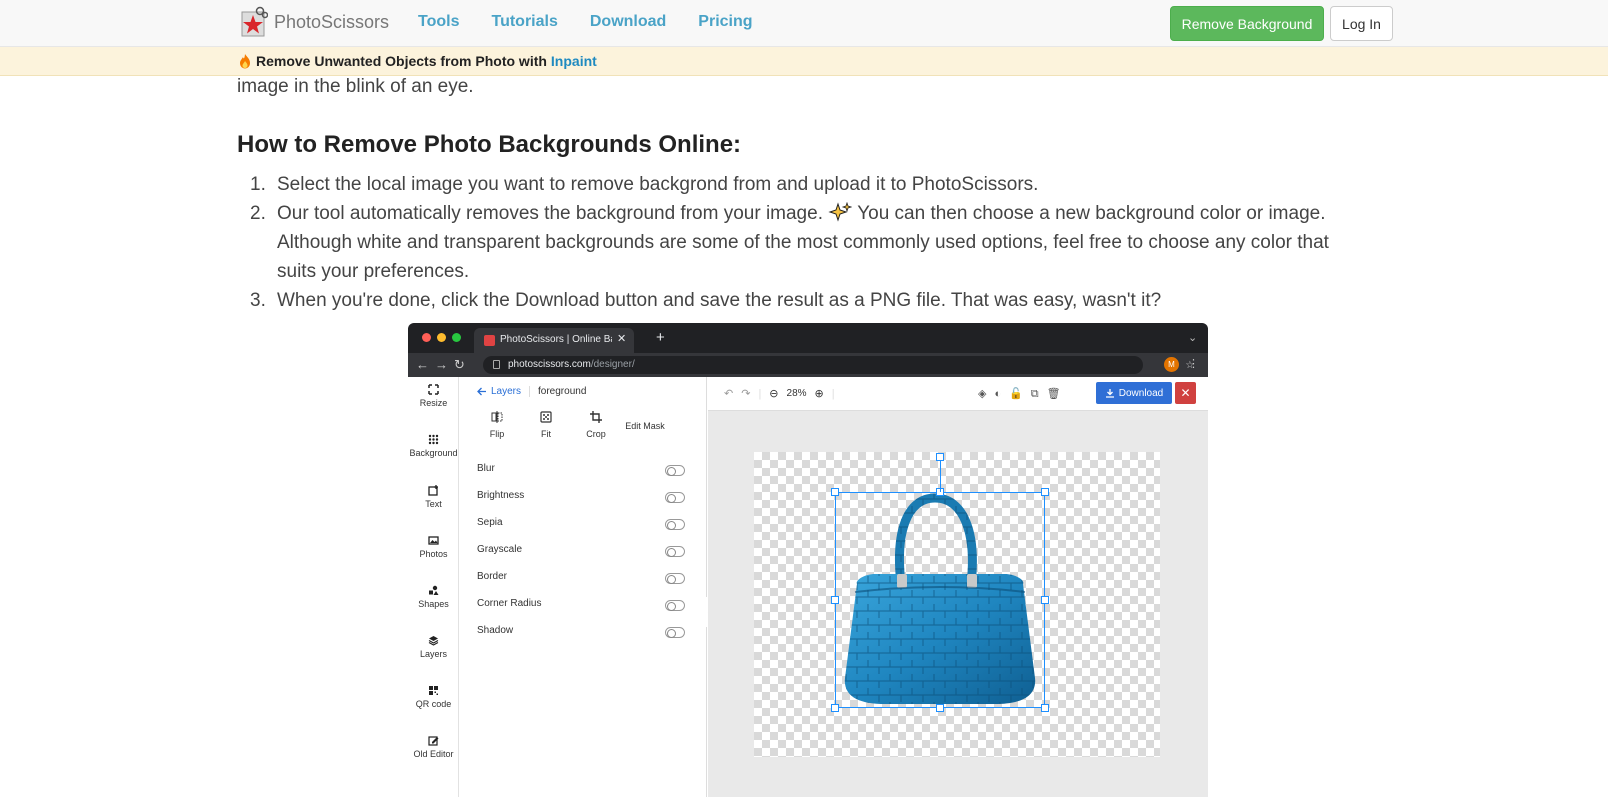 This screenshot has height=804, width=1608. Describe the element at coordinates (612, 364) in the screenshot. I see `url-path: /designer/` at that location.